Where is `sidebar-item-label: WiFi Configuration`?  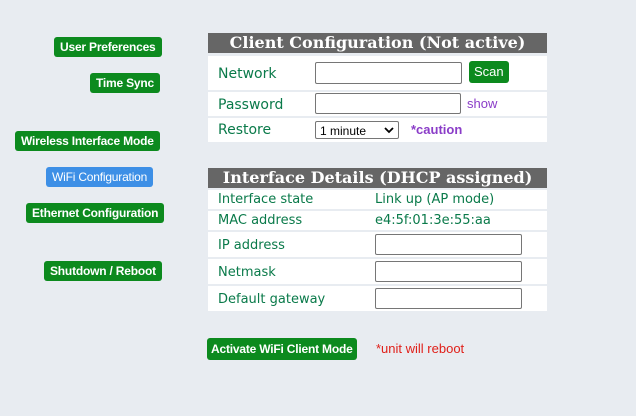
sidebar-item-label: WiFi Configuration is located at coordinates (100, 177).